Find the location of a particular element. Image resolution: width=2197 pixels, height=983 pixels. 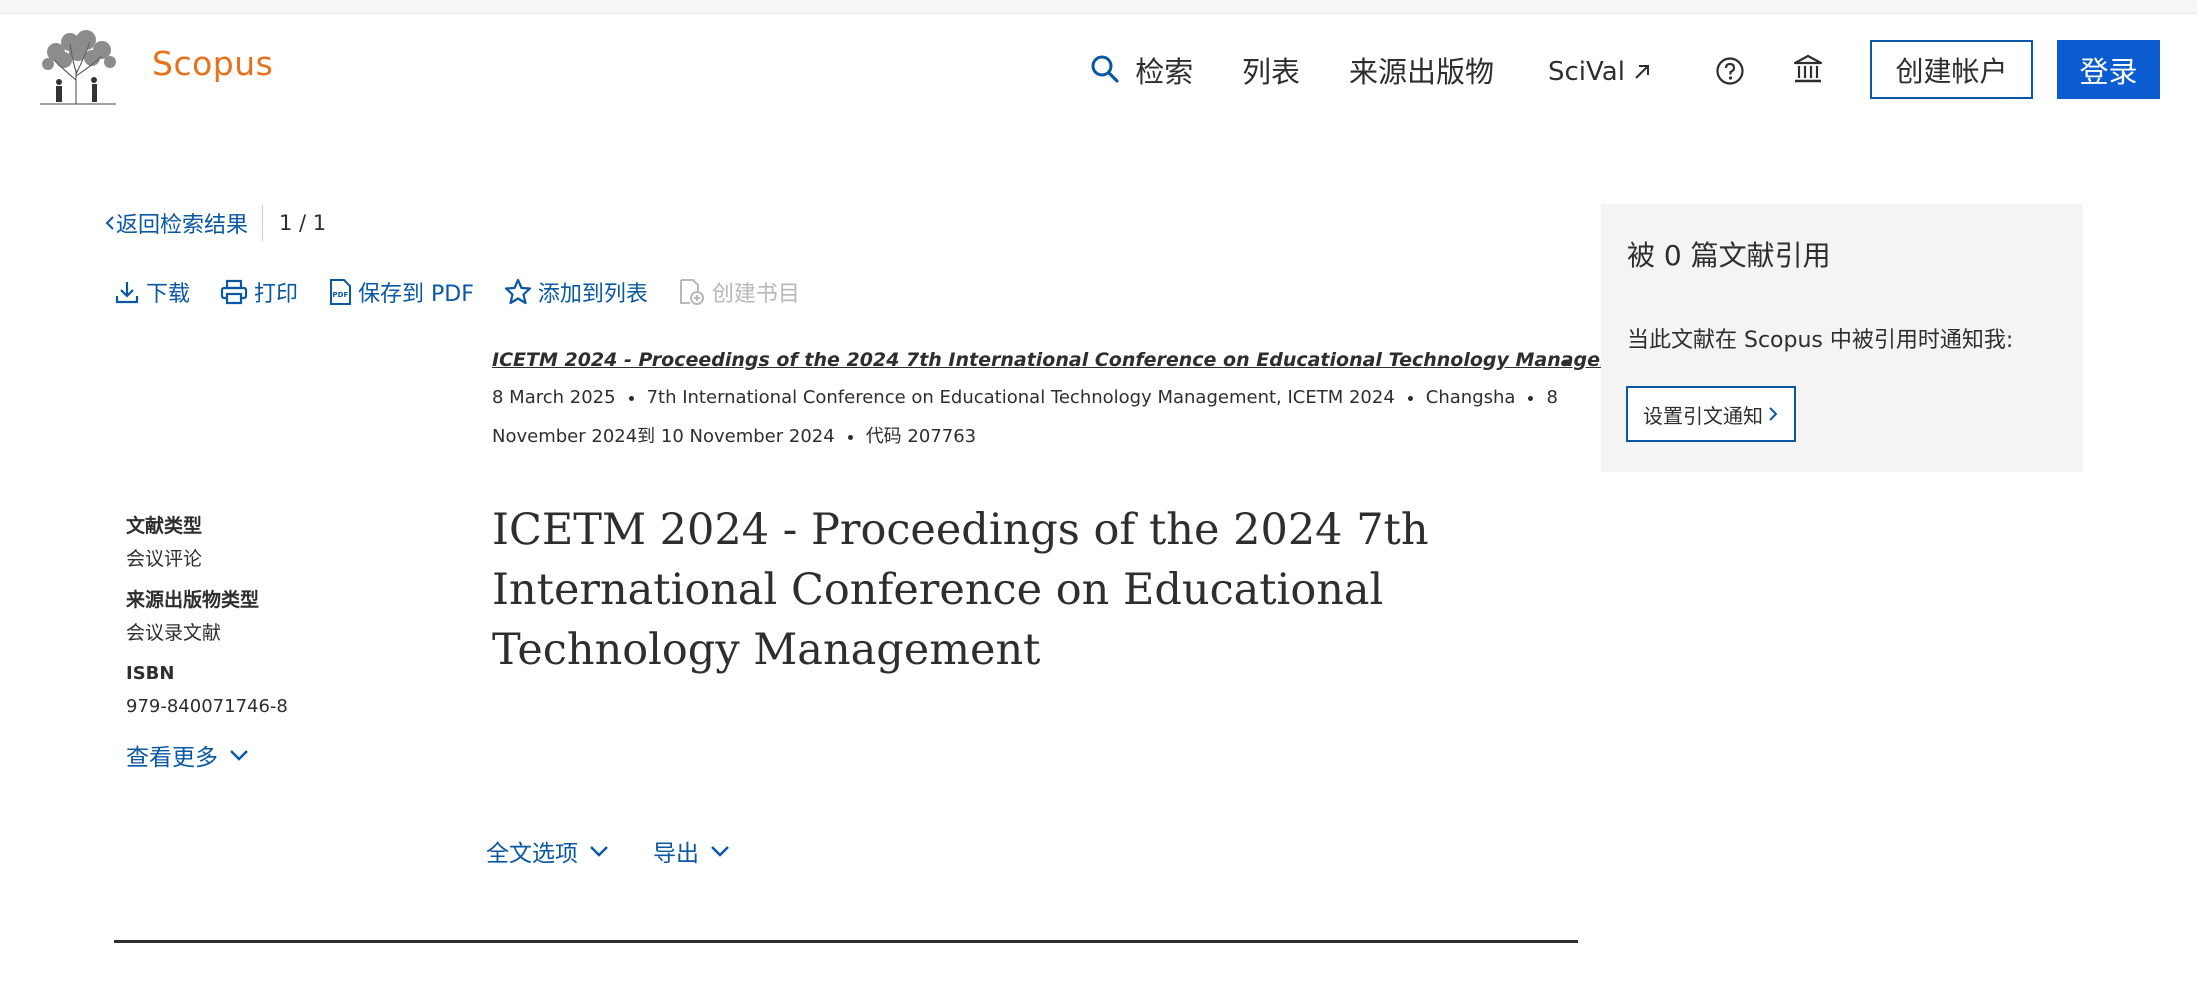

login-button: 登录 is located at coordinates (2108, 69).